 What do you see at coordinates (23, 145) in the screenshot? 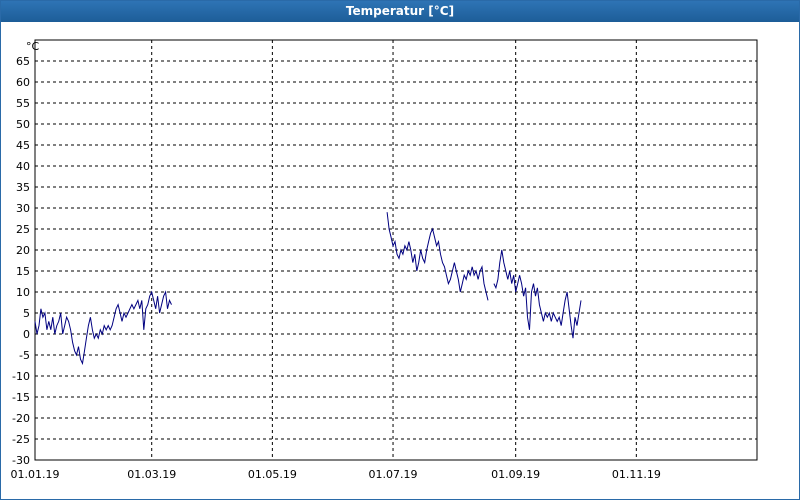
I see `y-tick-label: 45` at bounding box center [23, 145].